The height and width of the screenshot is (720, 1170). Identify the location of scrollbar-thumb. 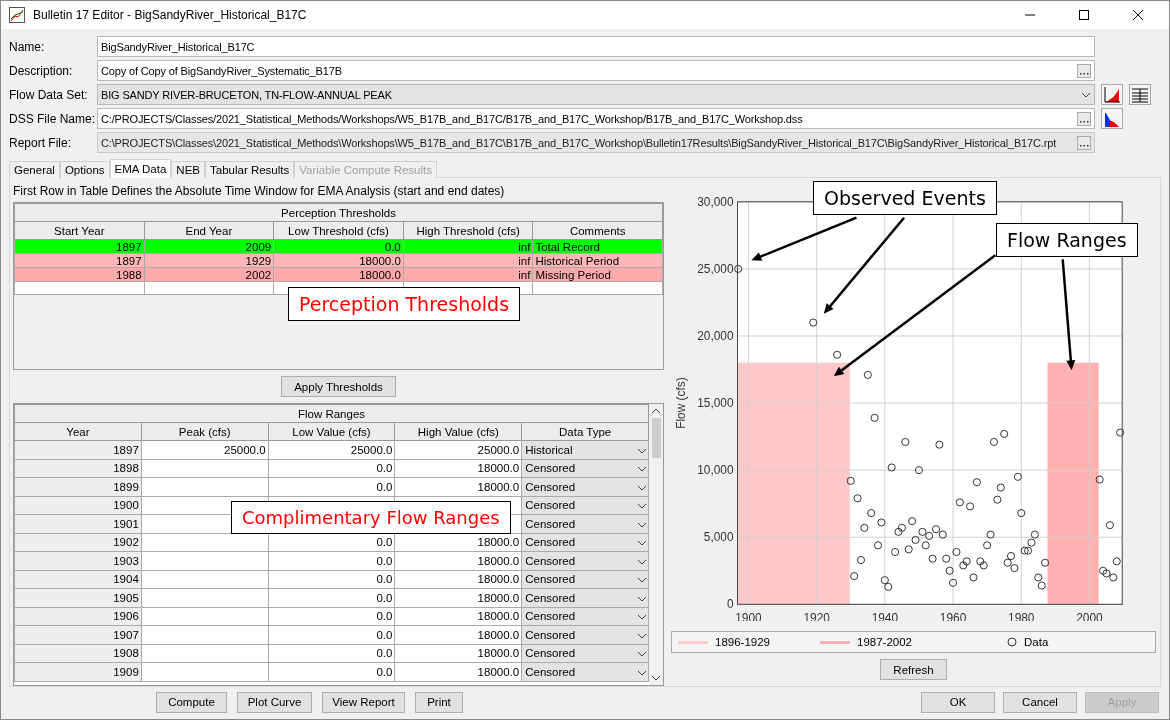
(656, 438).